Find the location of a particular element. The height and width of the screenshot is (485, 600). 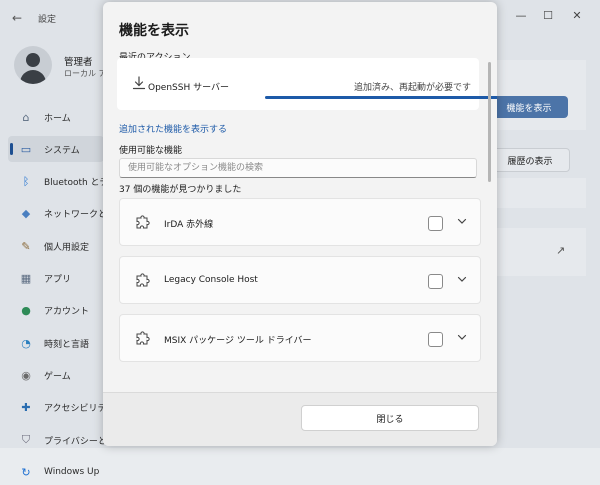

globe-clock-icon: ◔ is located at coordinates (26, 343).